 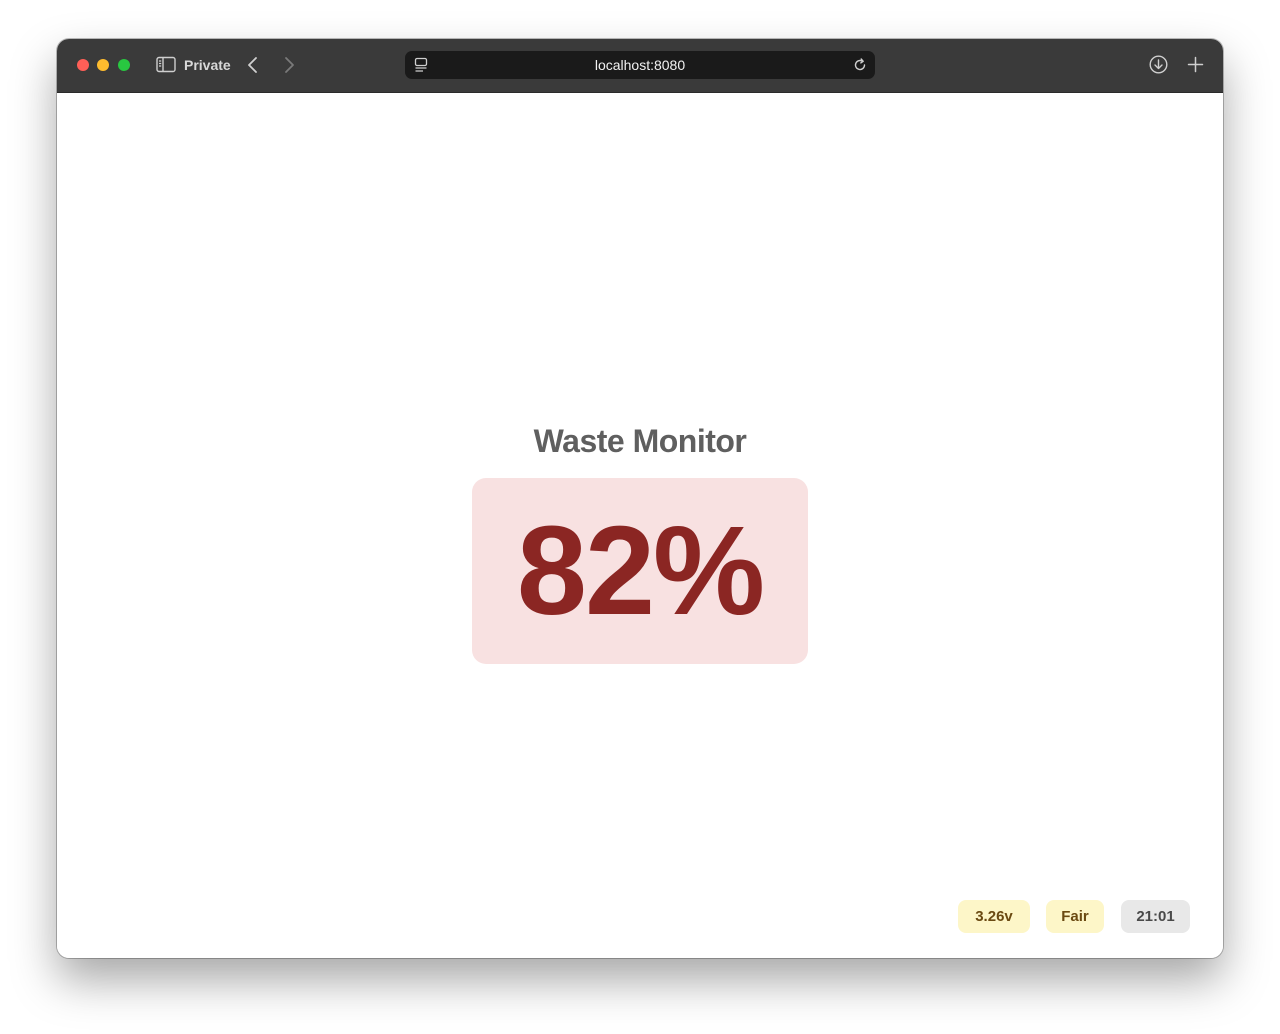 I want to click on private-mode-label: Private, so click(x=207, y=65).